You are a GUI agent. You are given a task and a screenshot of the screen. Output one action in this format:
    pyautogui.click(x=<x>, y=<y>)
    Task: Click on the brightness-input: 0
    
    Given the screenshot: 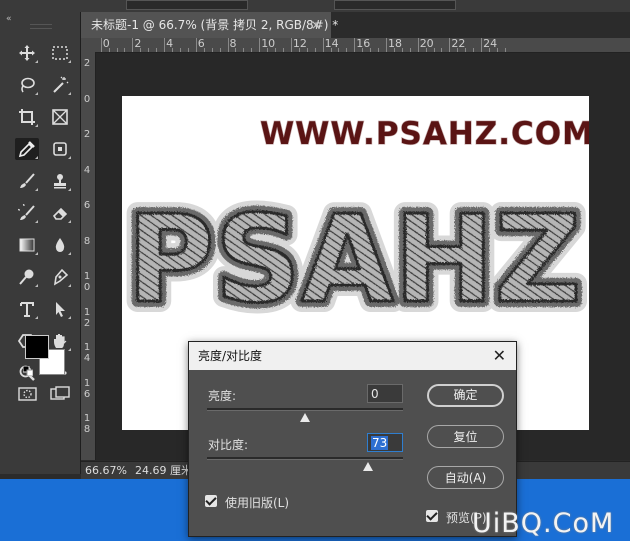 What is the action you would take?
    pyautogui.click(x=385, y=393)
    